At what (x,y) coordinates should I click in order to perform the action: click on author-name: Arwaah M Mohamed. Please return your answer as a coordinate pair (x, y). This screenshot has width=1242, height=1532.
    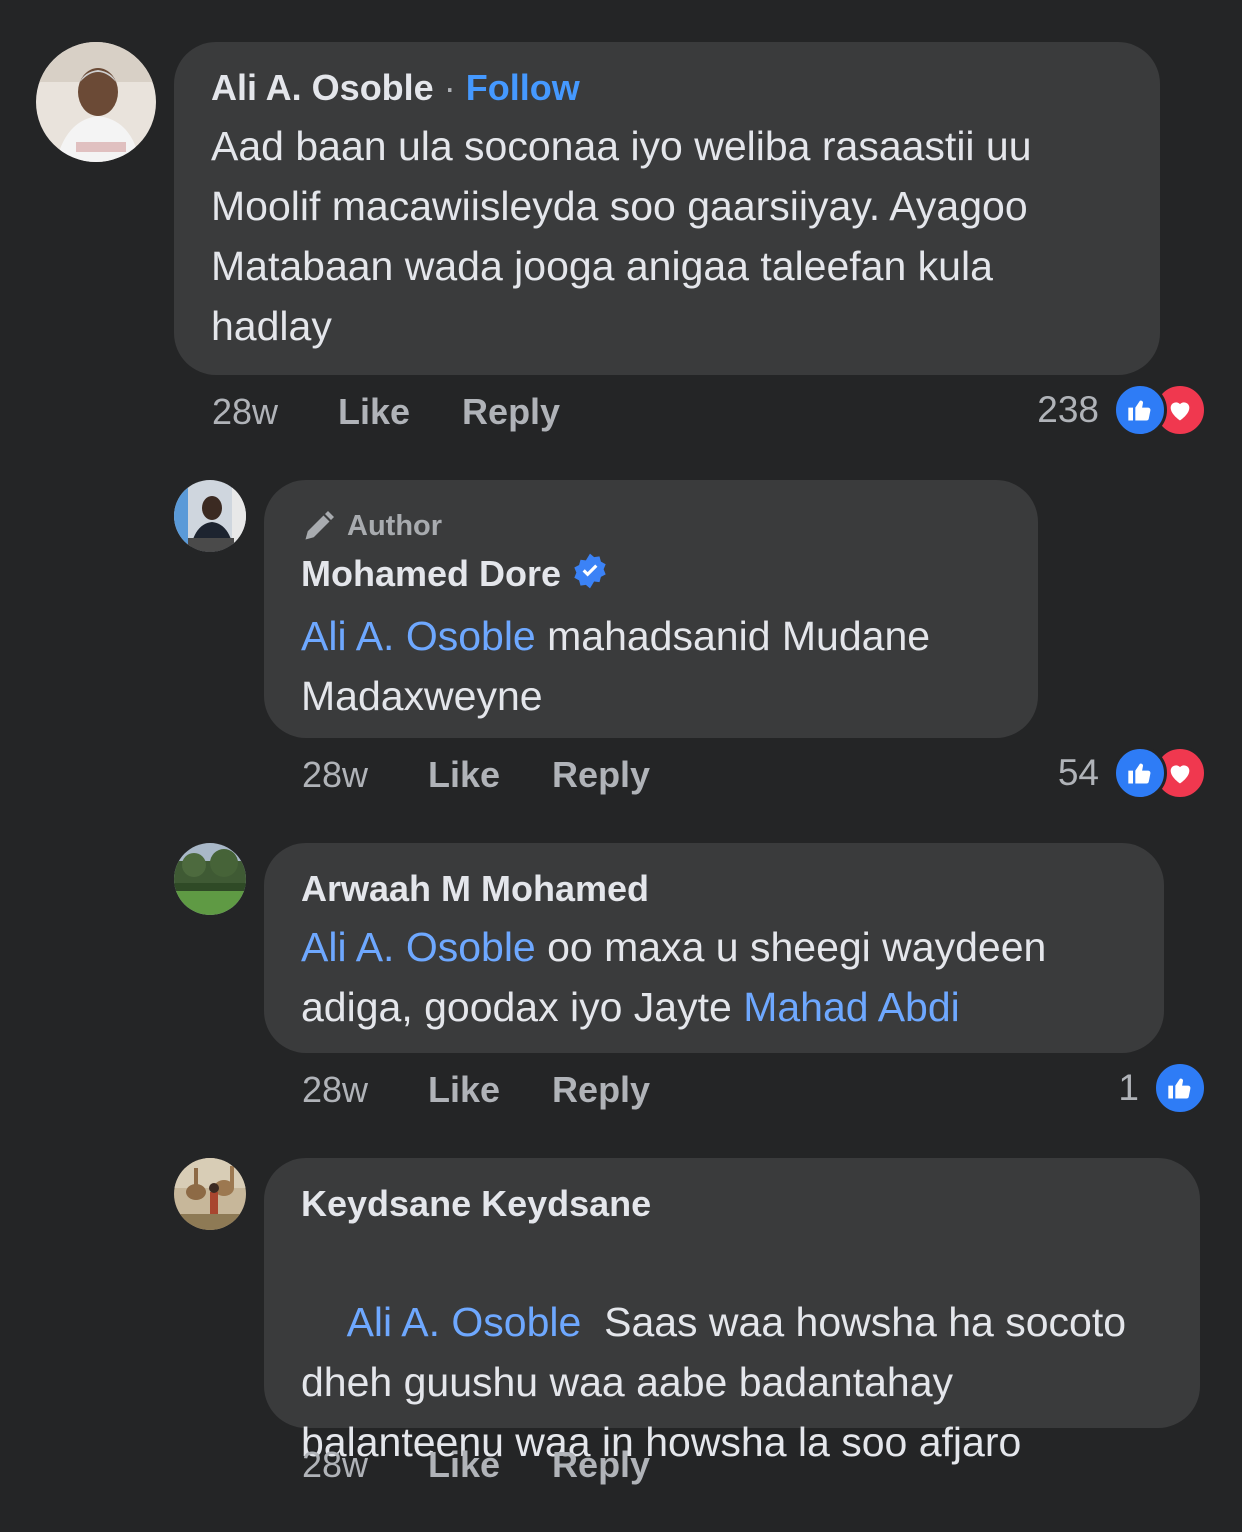
    Looking at the image, I should click on (475, 888).